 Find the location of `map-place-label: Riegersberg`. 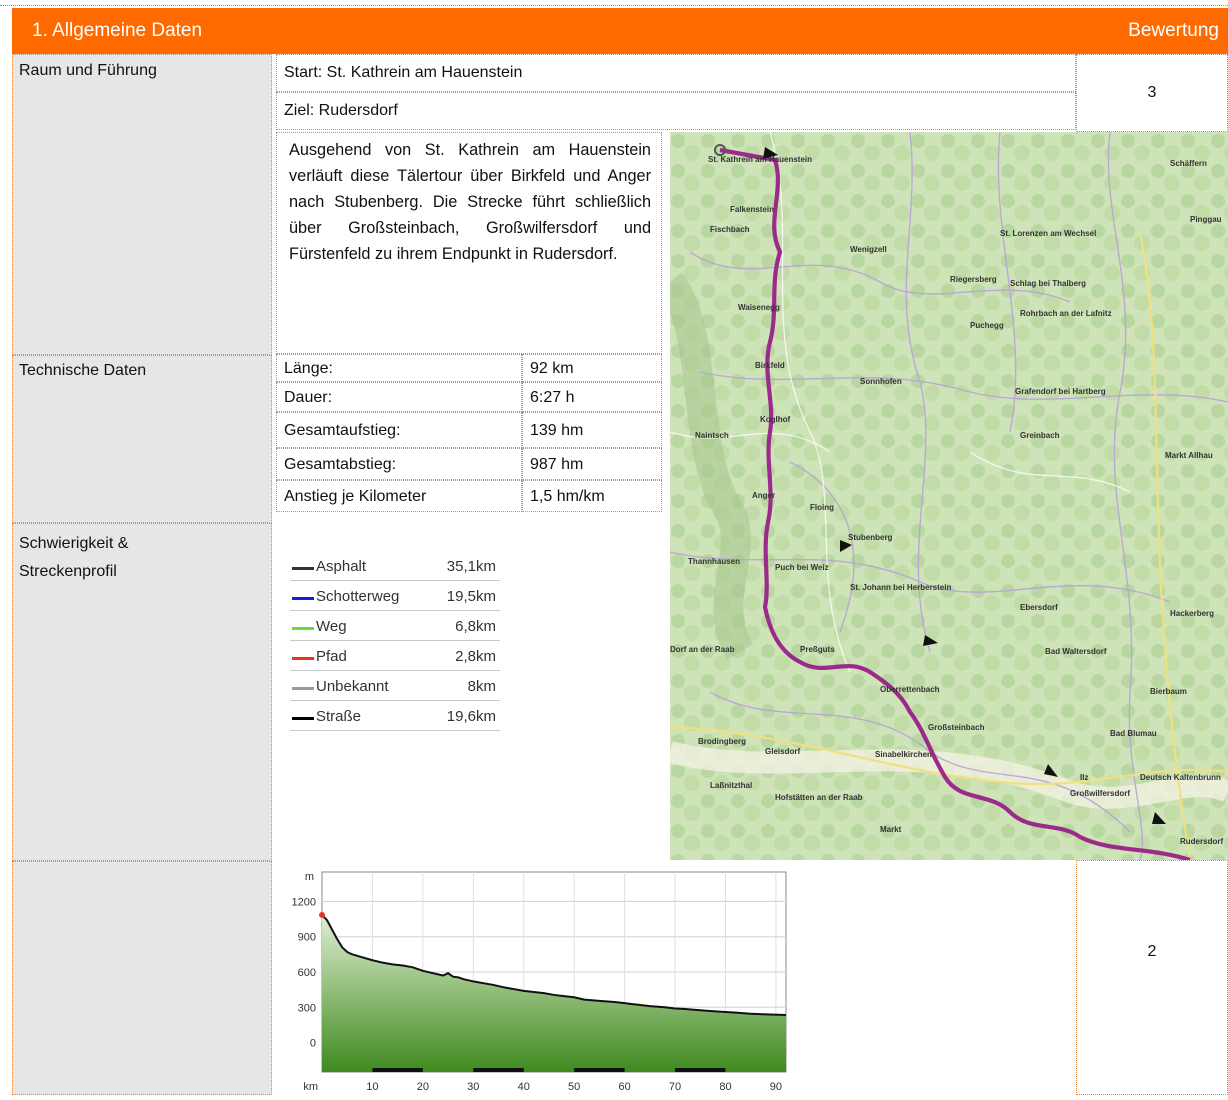

map-place-label: Riegersberg is located at coordinates (973, 279).